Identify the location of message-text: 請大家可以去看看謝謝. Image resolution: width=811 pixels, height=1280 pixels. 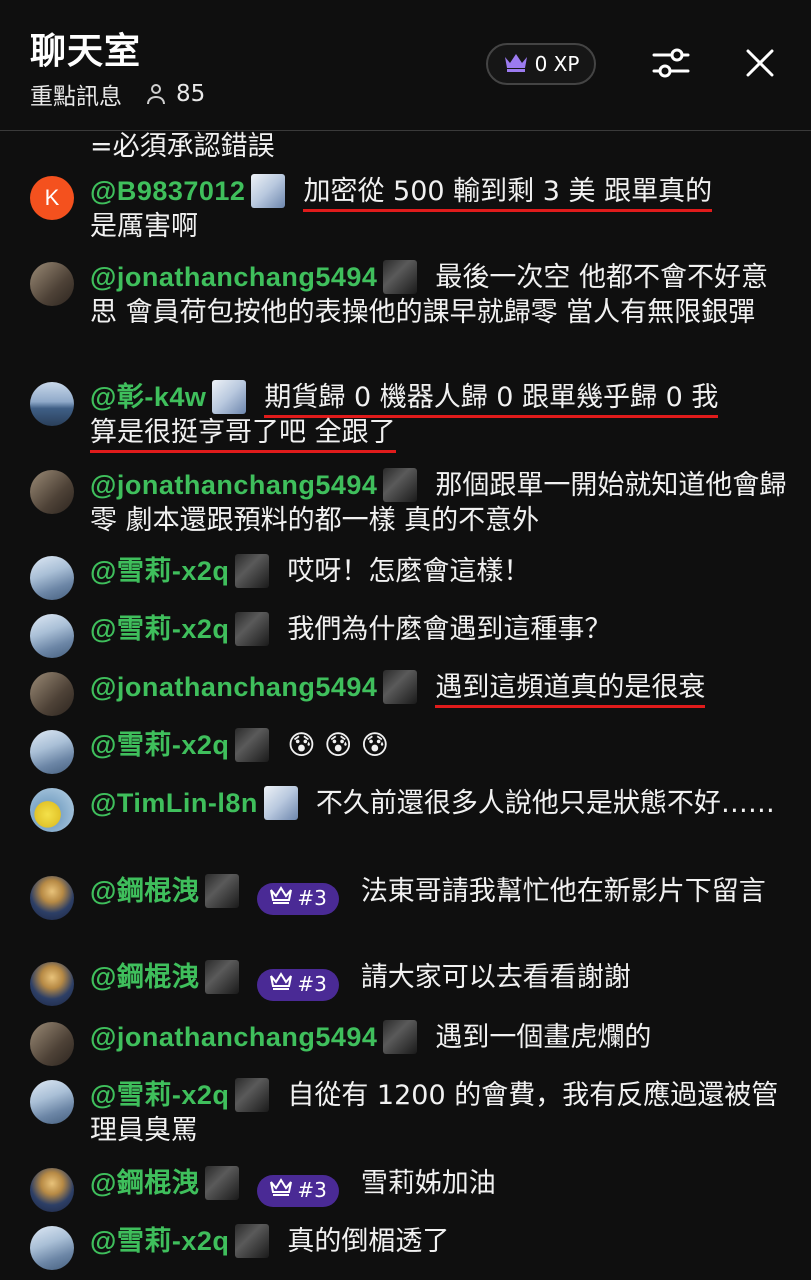
(495, 977).